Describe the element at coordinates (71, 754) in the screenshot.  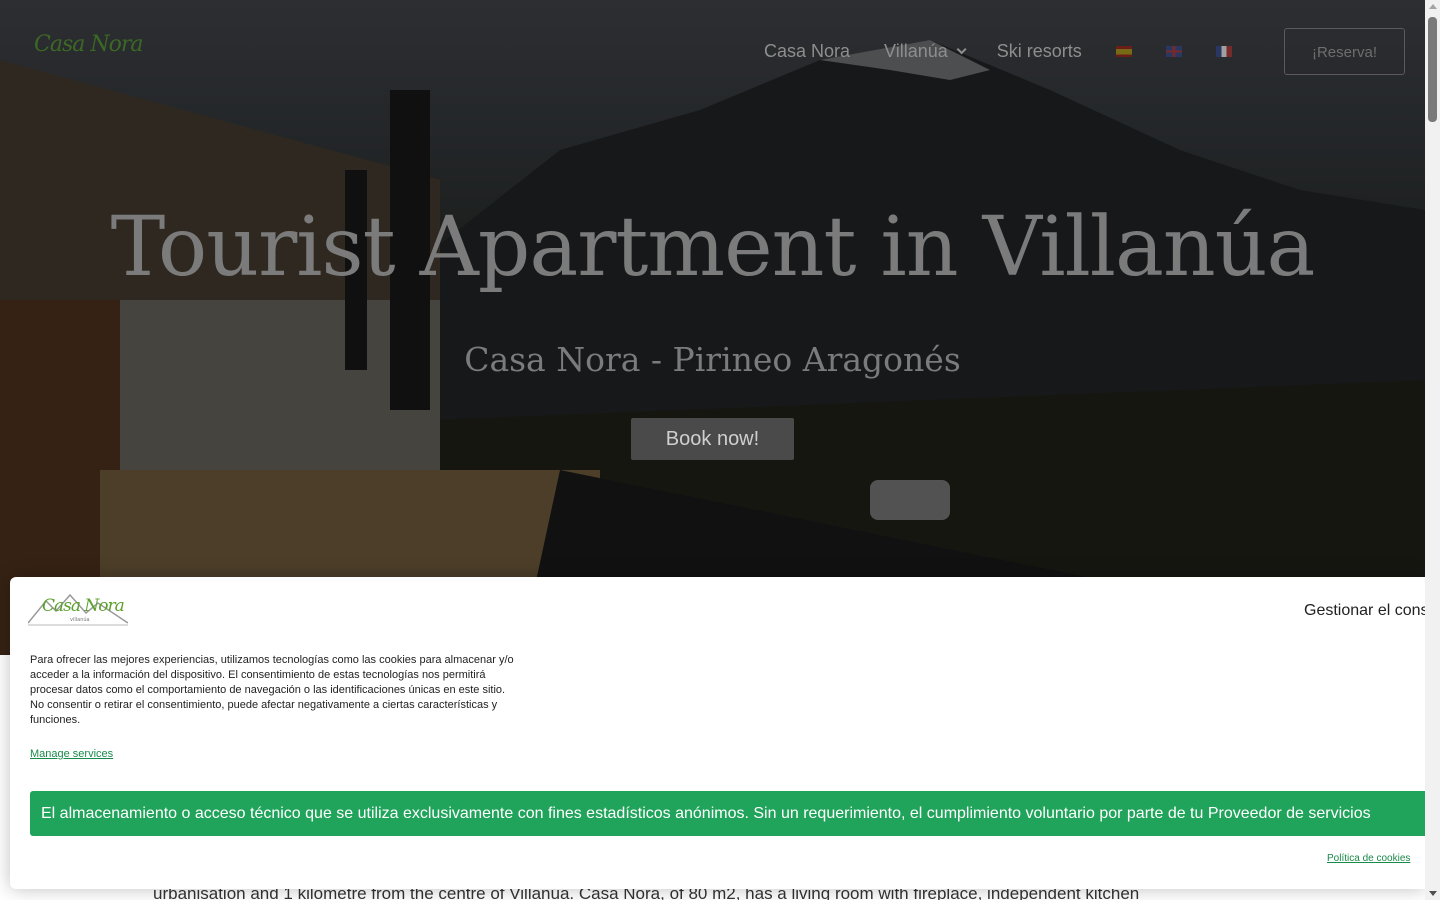
I see `manage-services-link: Manage services` at that location.